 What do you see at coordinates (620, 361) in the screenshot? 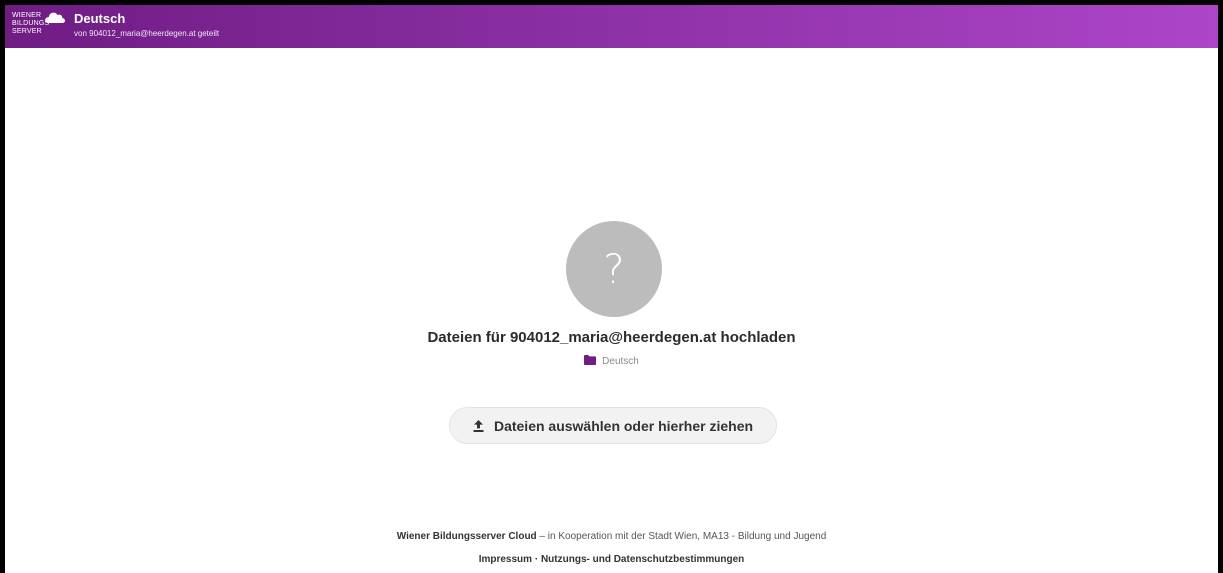
I see `folder-name: Deutsch` at bounding box center [620, 361].